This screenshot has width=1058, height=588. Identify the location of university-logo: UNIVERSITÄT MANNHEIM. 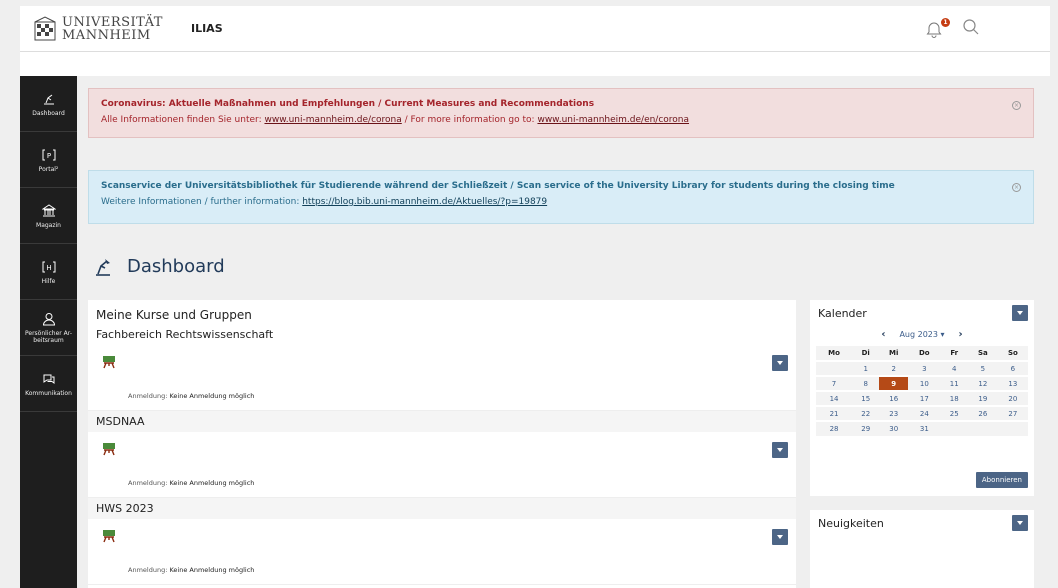
(97, 29).